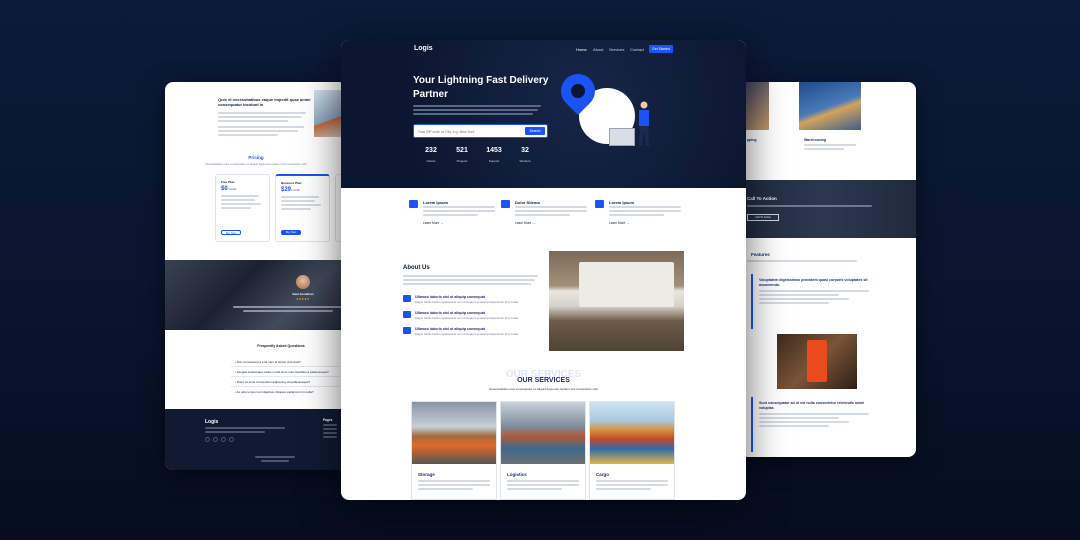  What do you see at coordinates (517, 474) in the screenshot?
I see `service-title: Logistics` at bounding box center [517, 474].